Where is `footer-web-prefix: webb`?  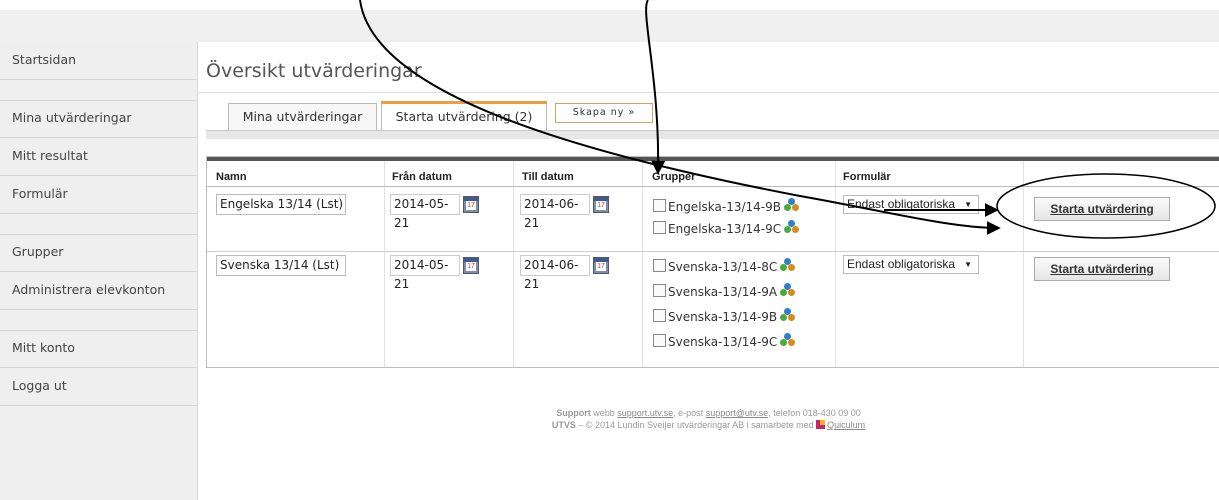 footer-web-prefix: webb is located at coordinates (604, 413).